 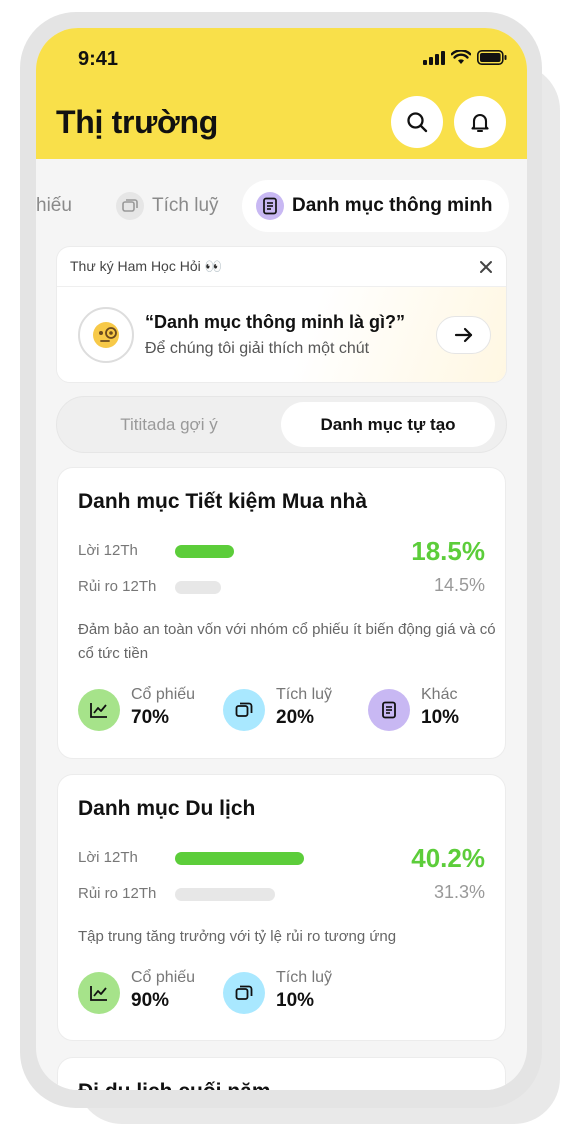 I want to click on tab-smart-portfolio: Danh mục thông minh, so click(x=375, y=206).